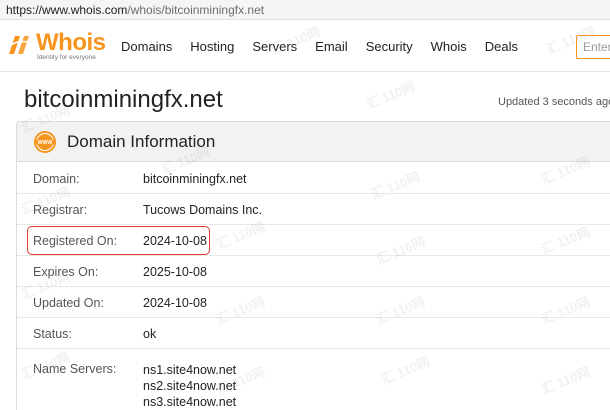 The image size is (610, 410). Describe the element at coordinates (118, 240) in the screenshot. I see `registered-on-highlight-box` at that location.